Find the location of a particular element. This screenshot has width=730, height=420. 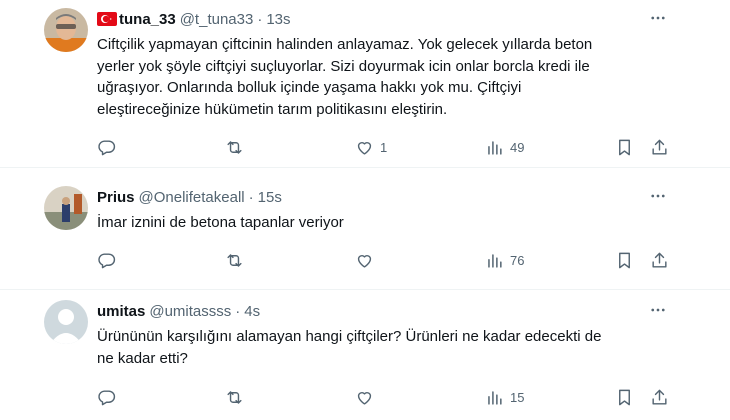

tweet-actions: 1 49 is located at coordinates (387, 147).